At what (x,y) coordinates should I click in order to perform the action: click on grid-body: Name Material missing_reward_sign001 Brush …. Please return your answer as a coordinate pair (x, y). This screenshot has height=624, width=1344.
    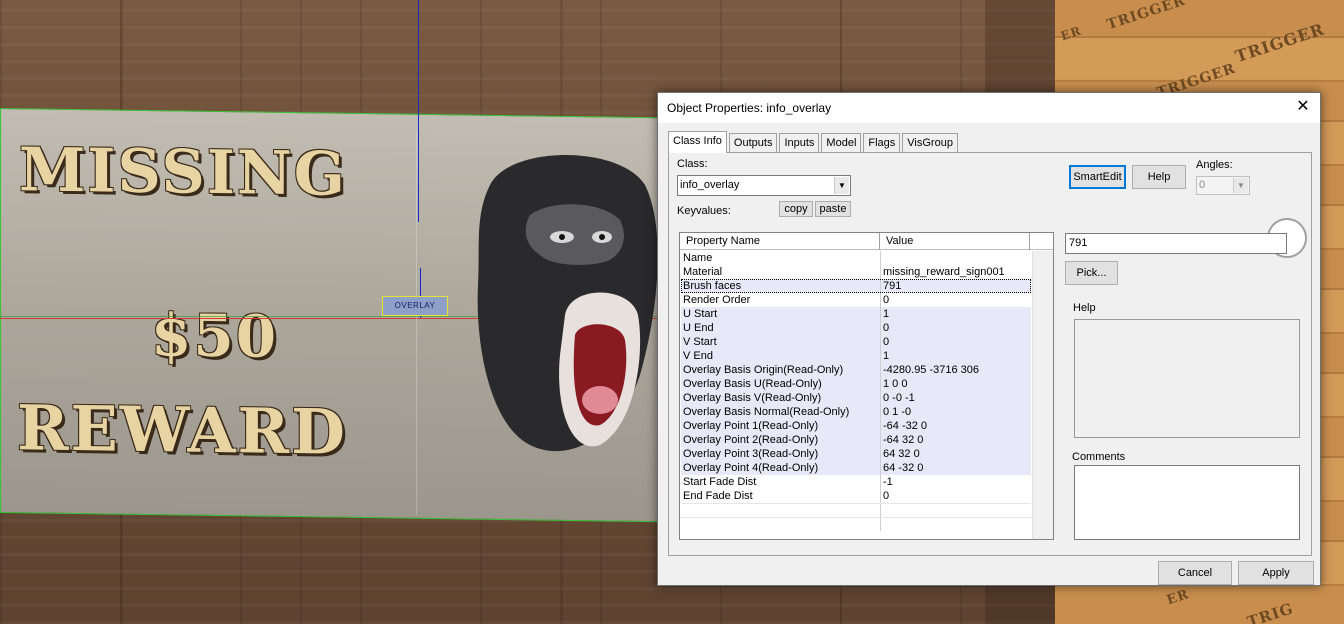
    Looking at the image, I should click on (856, 391).